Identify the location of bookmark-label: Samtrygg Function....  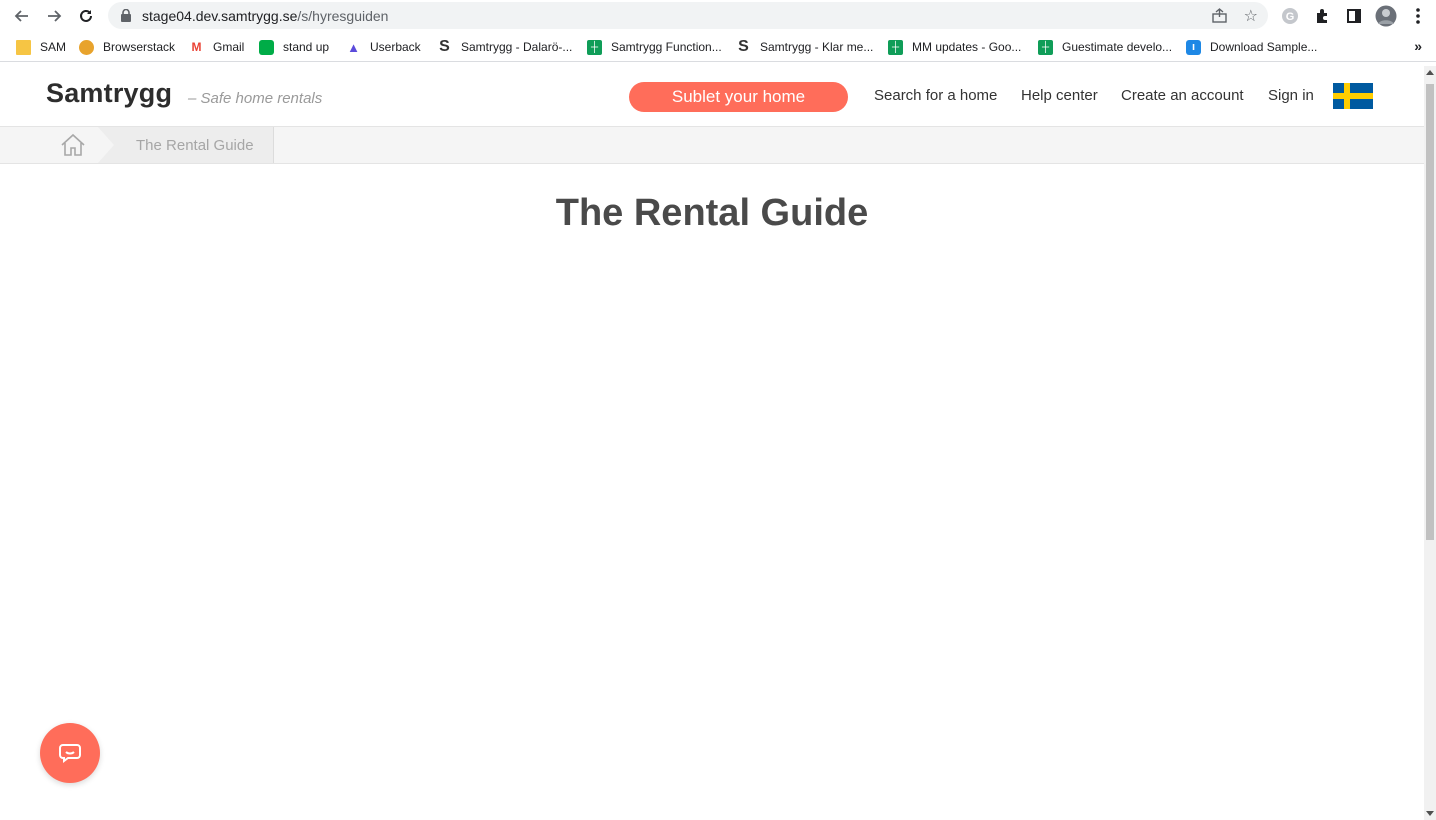
(666, 47).